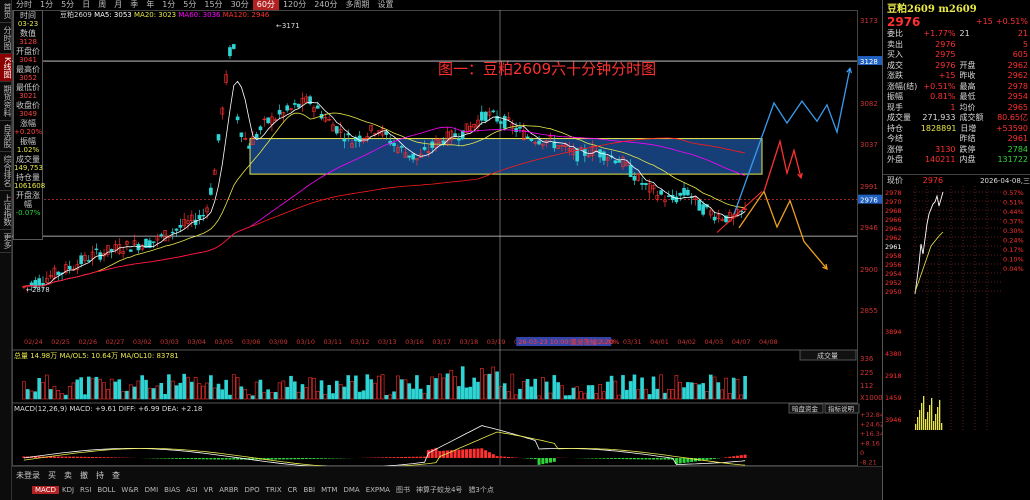  Describe the element at coordinates (134, 5) in the screenshot. I see `period-tab-6: 季` at that location.